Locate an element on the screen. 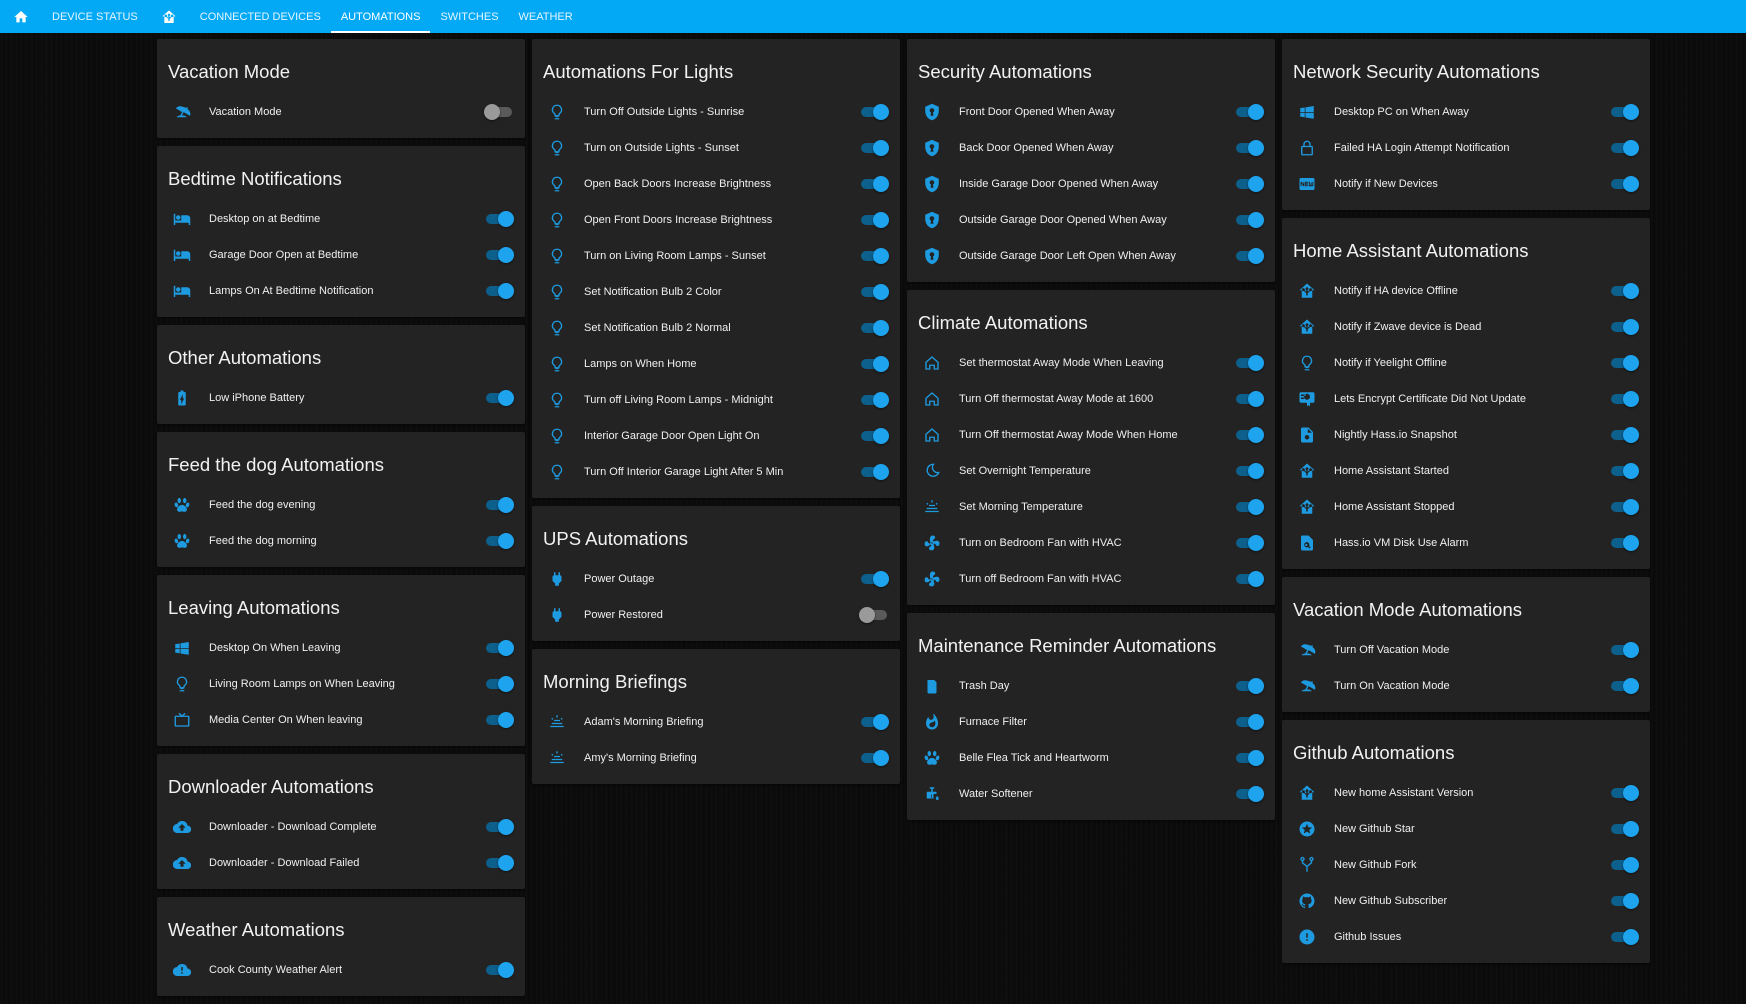 The image size is (1746, 1004). tab-switches: Switches is located at coordinates (469, 16).